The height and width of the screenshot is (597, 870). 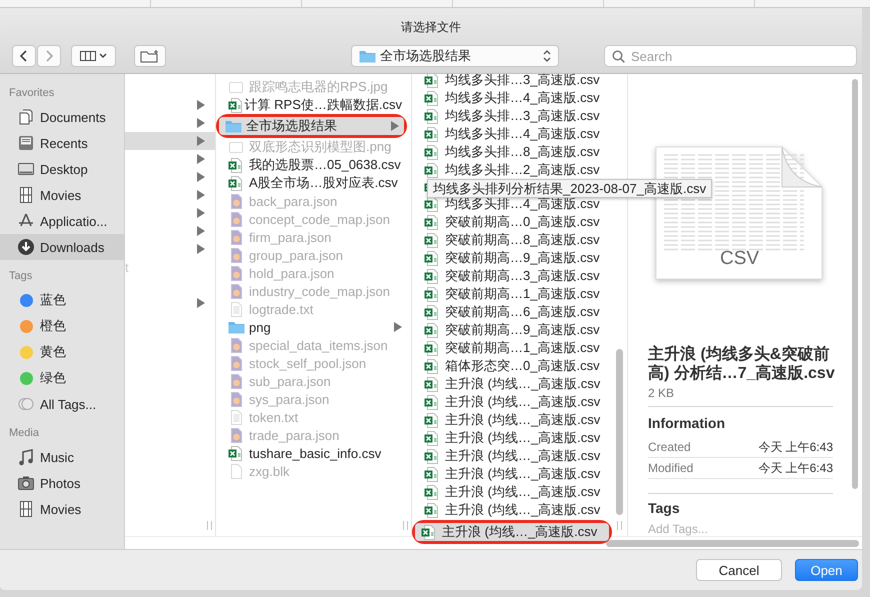 What do you see at coordinates (795, 447) in the screenshot?
I see `info-value: 今天 上午6:43` at bounding box center [795, 447].